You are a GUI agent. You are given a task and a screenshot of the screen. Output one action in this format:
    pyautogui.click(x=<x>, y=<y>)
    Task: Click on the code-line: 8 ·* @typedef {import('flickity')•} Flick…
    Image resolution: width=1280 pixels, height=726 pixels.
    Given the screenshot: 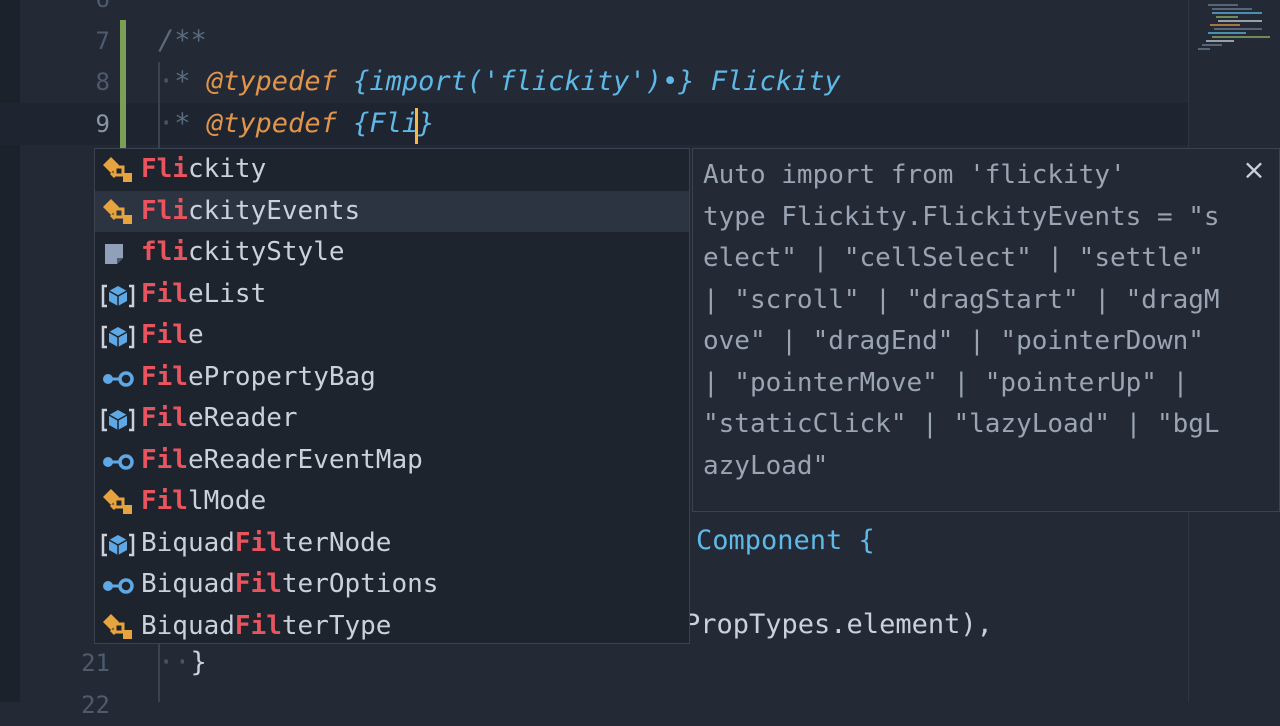 What is the action you would take?
    pyautogui.click(x=594, y=82)
    